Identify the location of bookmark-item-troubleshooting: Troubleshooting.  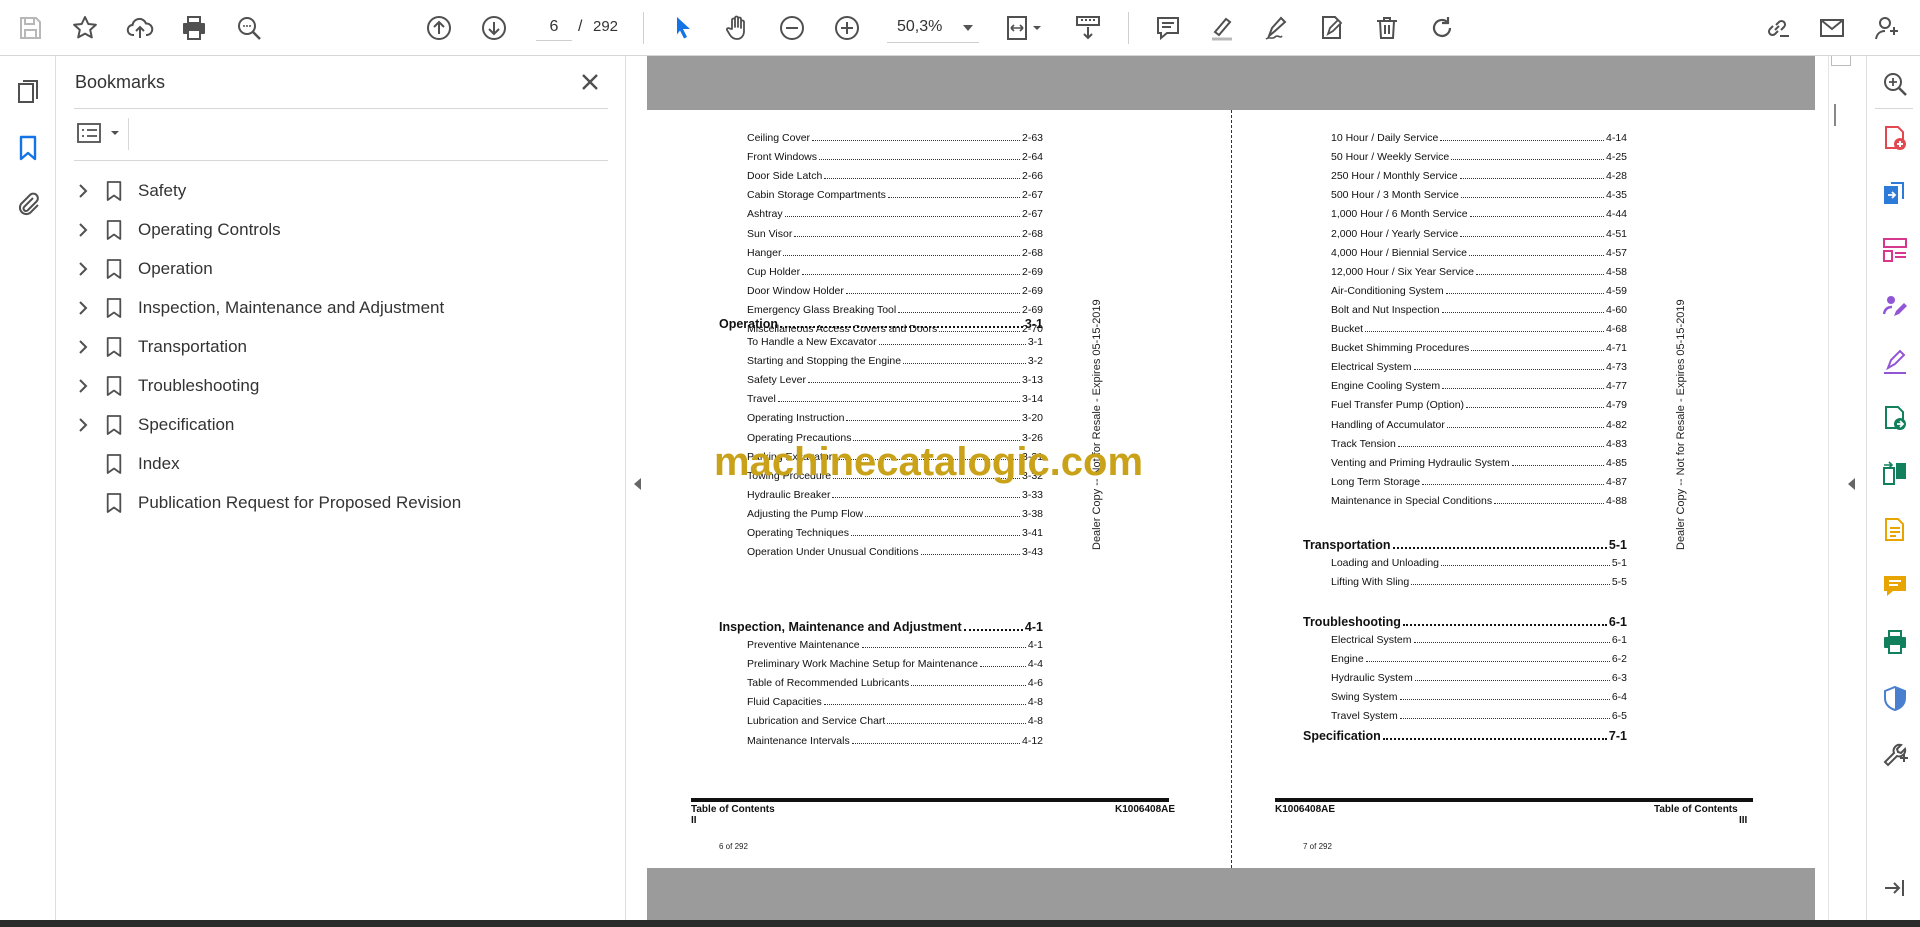
(340, 385).